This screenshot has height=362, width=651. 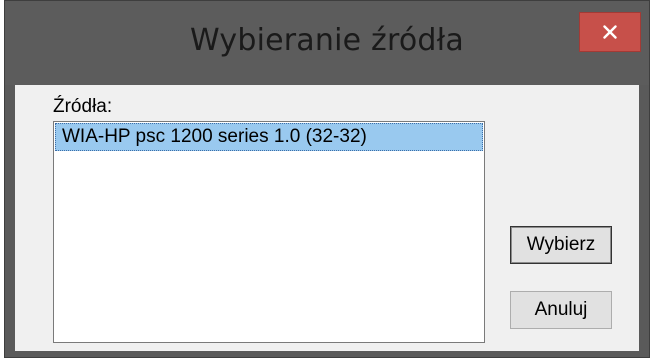 I want to click on close-button, so click(x=610, y=32).